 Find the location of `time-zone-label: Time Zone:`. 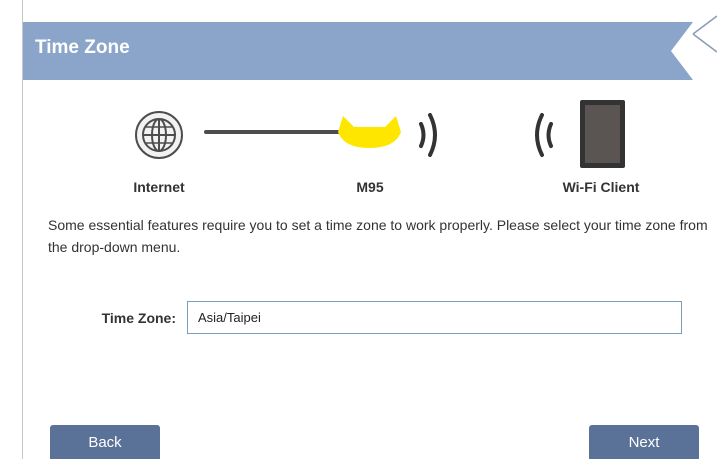

time-zone-label: Time Zone: is located at coordinates (138, 318).